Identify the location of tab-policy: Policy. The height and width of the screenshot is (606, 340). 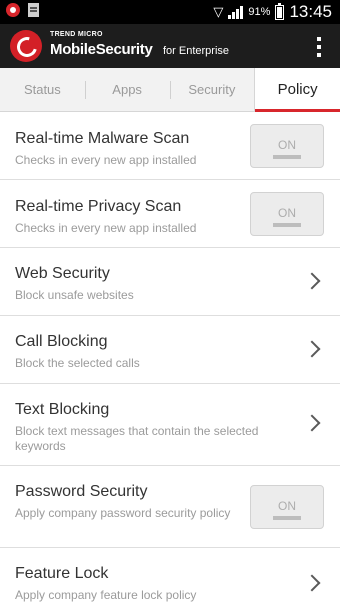
(297, 90).